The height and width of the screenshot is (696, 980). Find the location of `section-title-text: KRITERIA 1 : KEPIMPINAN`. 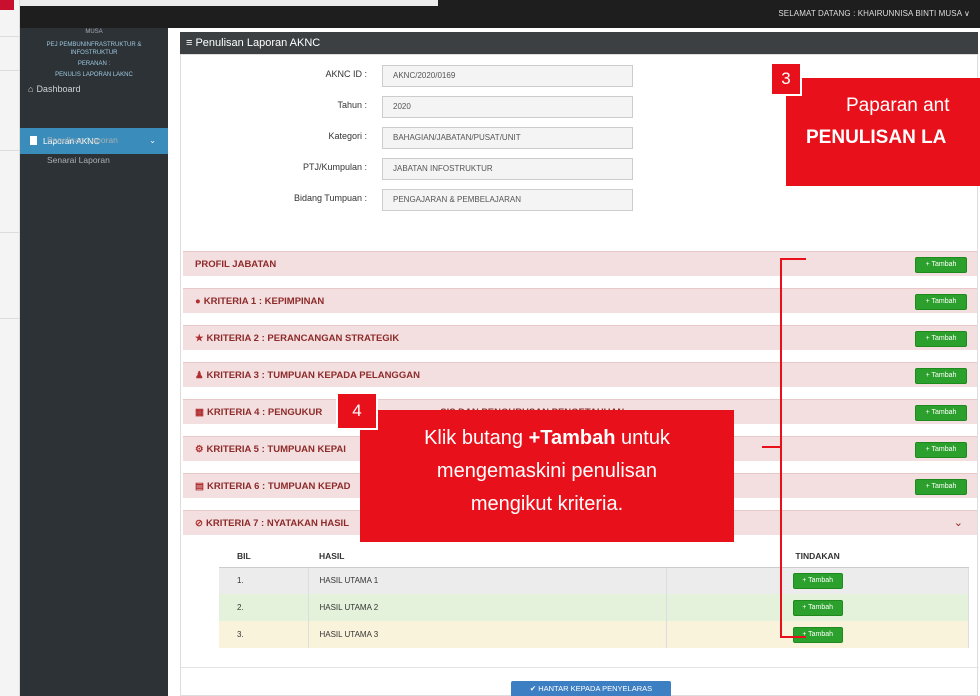

section-title-text: KRITERIA 1 : KEPIMPINAN is located at coordinates (264, 301).